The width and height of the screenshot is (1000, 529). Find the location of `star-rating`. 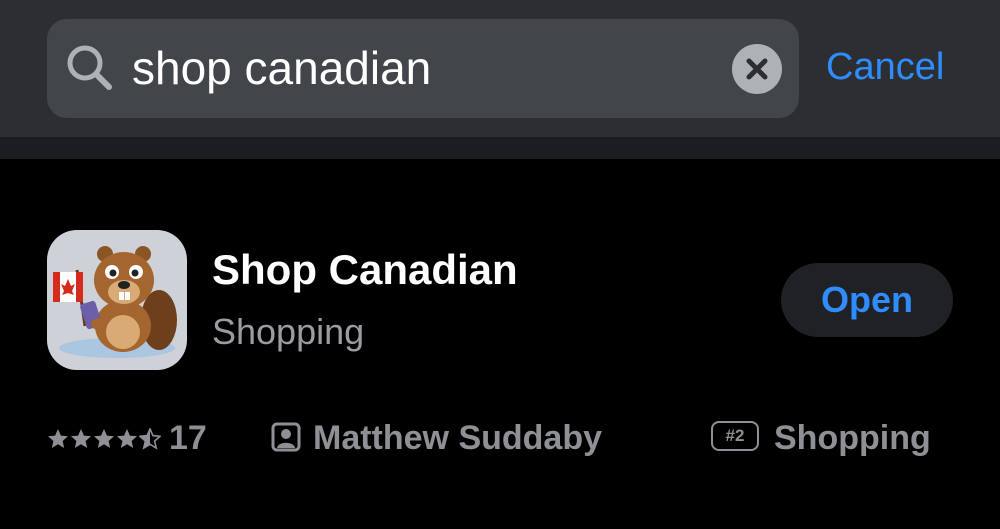

star-rating is located at coordinates (104, 439).